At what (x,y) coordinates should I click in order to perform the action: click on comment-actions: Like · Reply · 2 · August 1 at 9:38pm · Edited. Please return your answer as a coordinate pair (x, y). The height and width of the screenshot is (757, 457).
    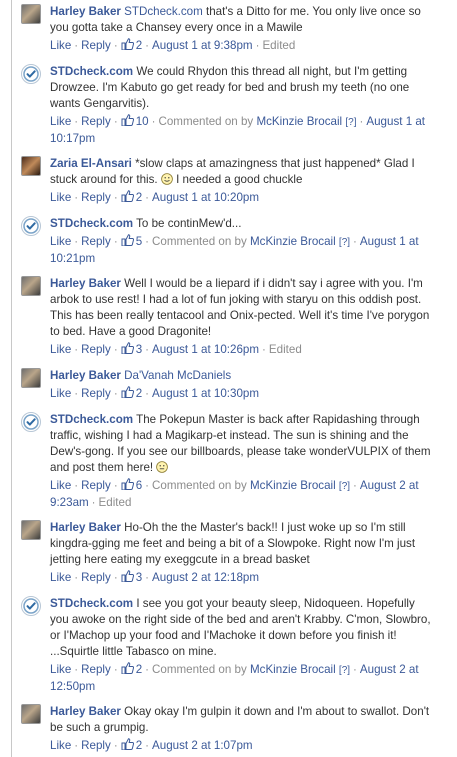
    Looking at the image, I should click on (173, 45).